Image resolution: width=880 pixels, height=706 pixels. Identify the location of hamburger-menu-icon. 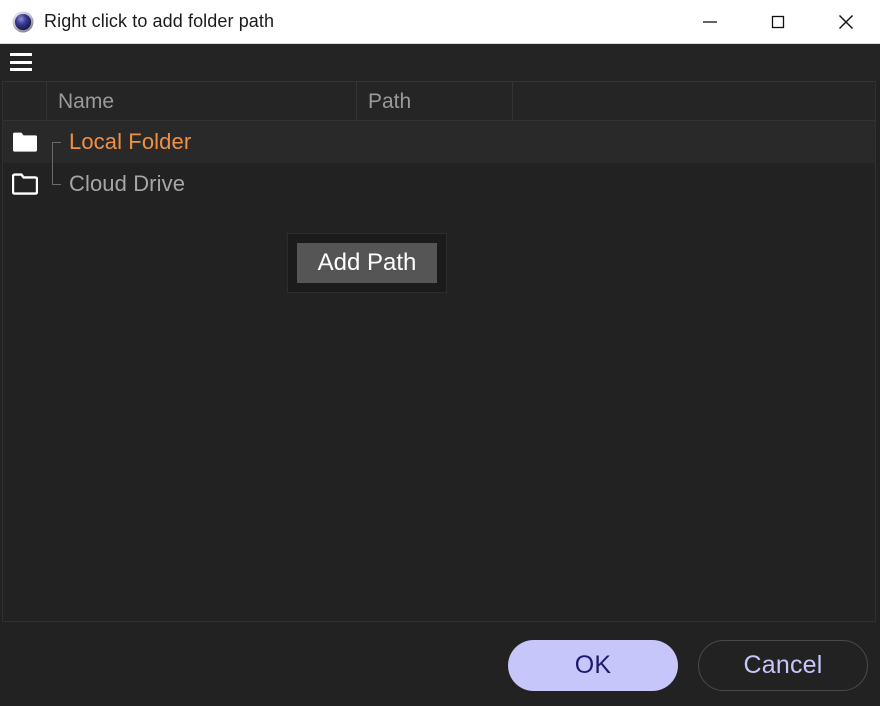
(21, 62).